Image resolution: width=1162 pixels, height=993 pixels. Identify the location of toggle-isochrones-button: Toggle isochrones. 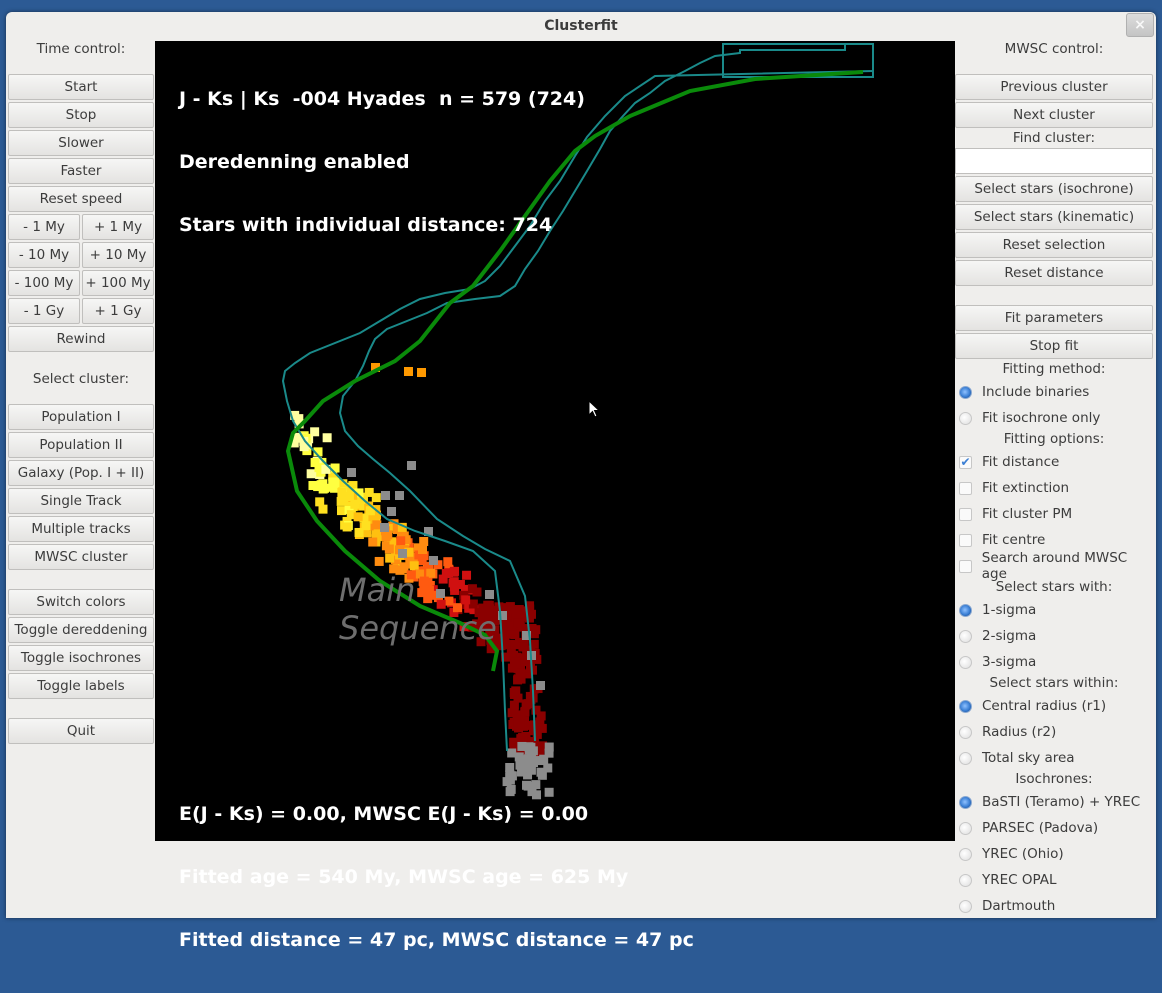
(81, 658).